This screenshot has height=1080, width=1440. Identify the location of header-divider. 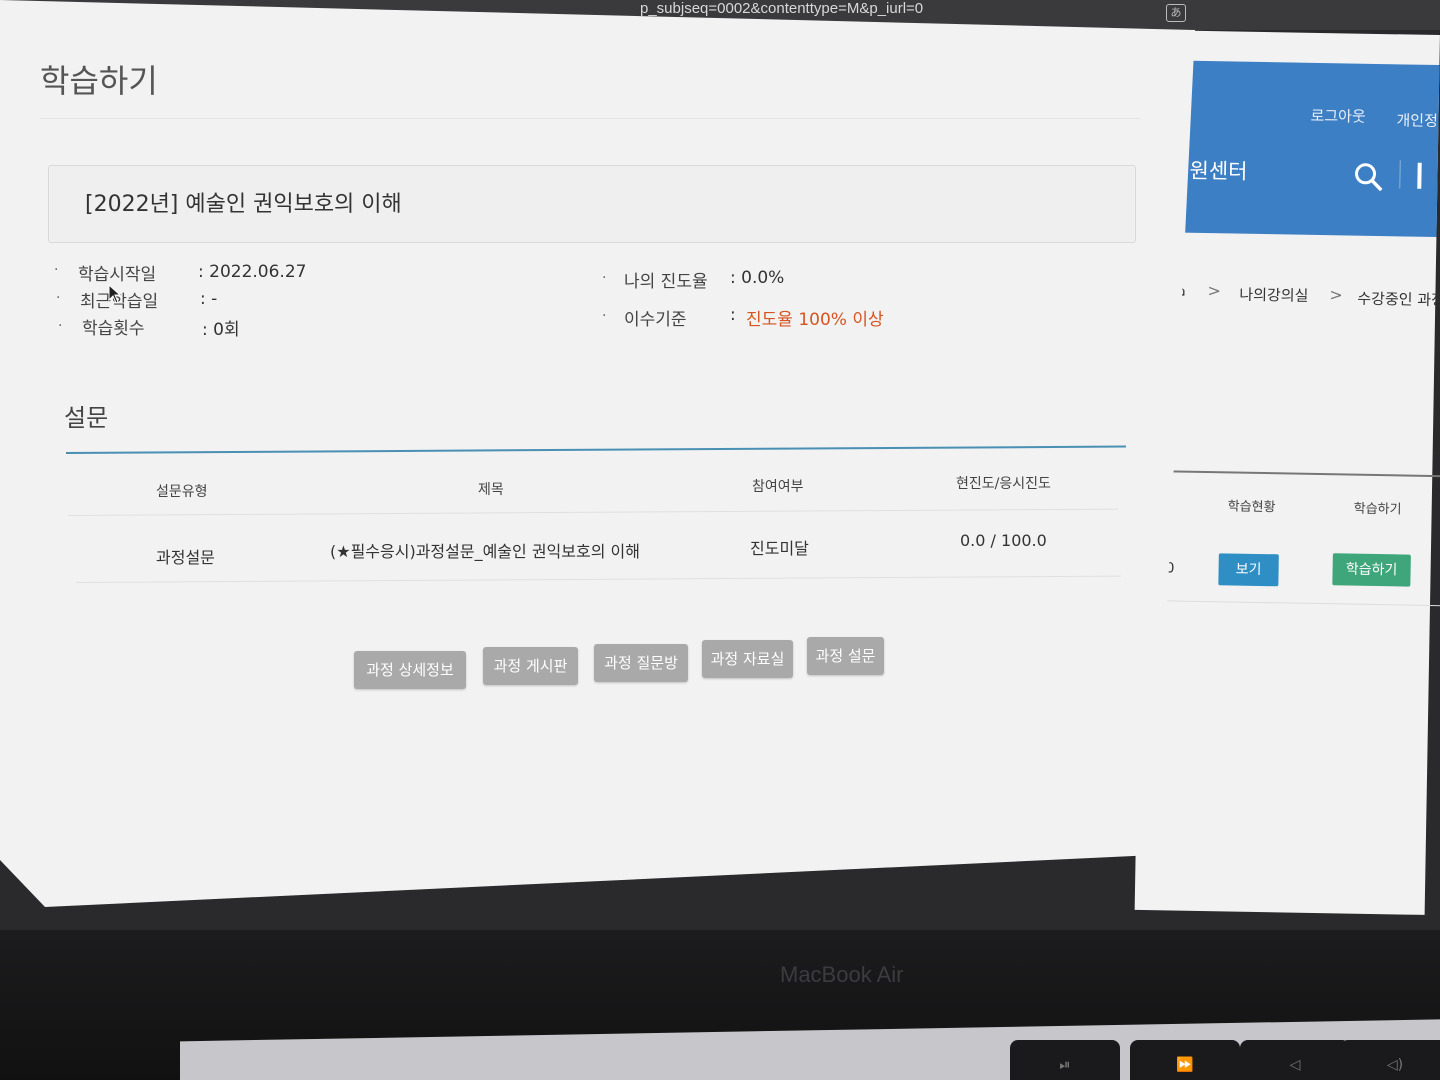
(1400, 174).